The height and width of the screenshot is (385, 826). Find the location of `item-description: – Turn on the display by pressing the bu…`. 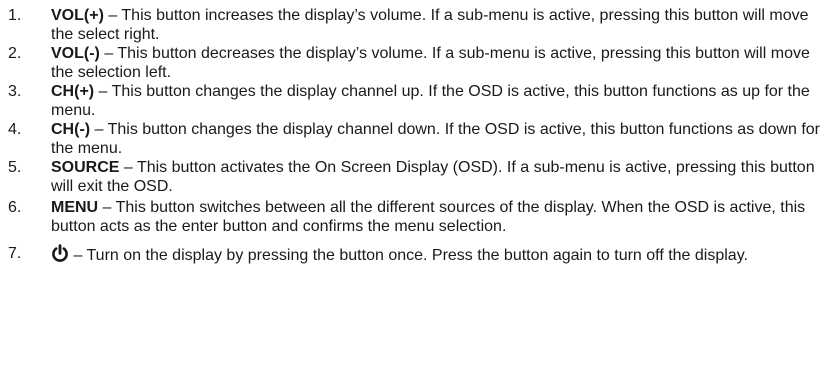

item-description: – Turn on the display by pressing the bu… is located at coordinates (408, 255).